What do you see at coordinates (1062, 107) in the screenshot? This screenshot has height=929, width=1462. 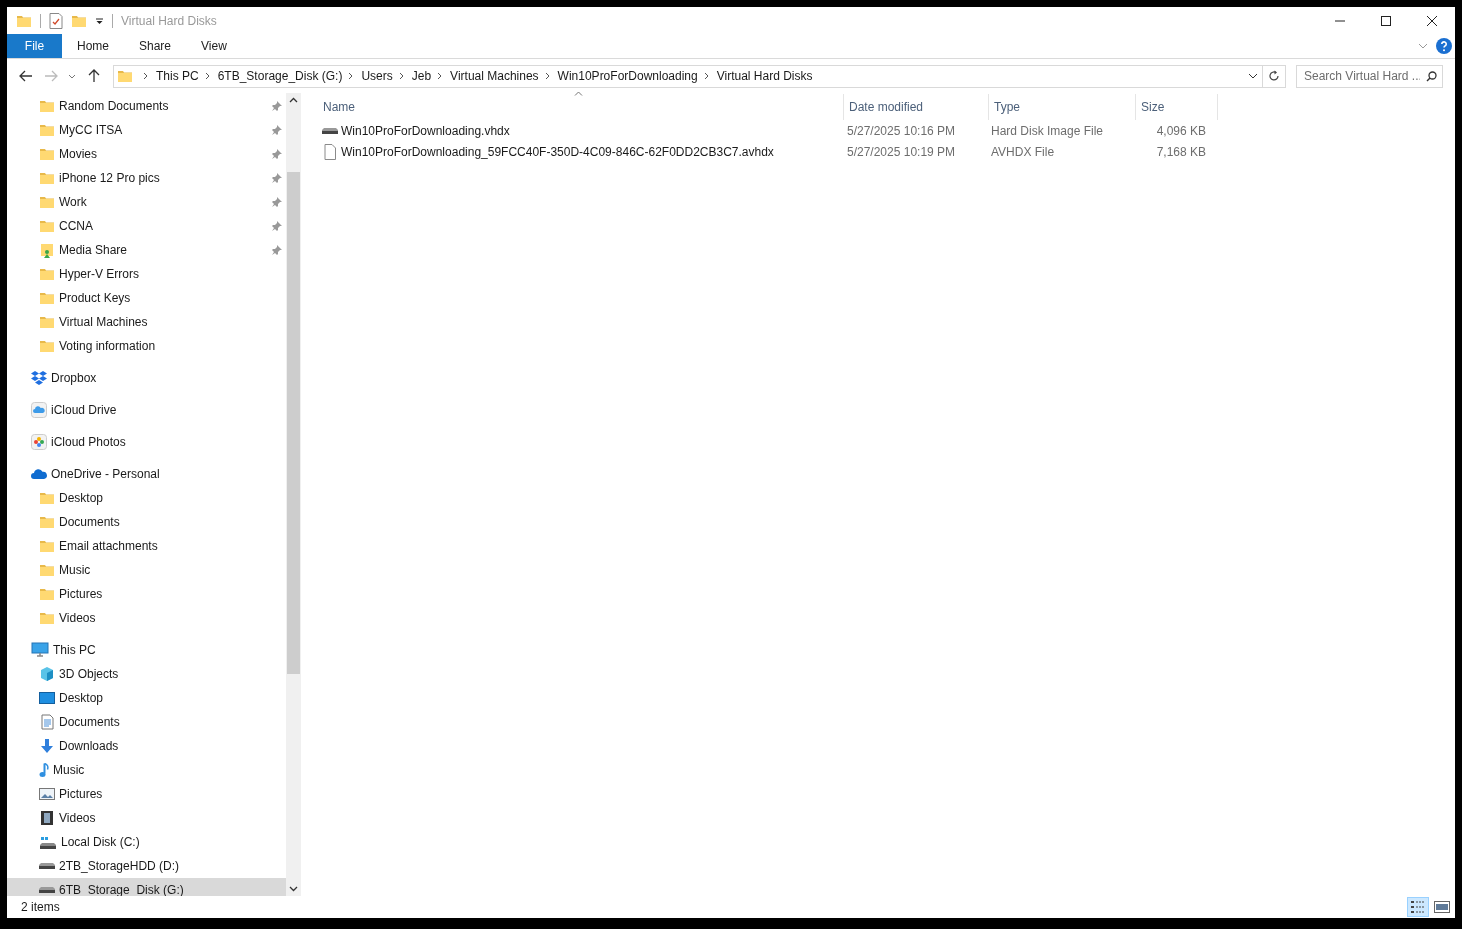 I see `column-header: Type` at bounding box center [1062, 107].